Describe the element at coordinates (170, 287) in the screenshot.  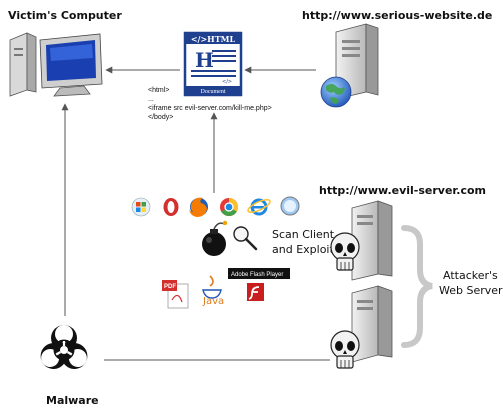
I see `pdf-label: PDF` at that location.